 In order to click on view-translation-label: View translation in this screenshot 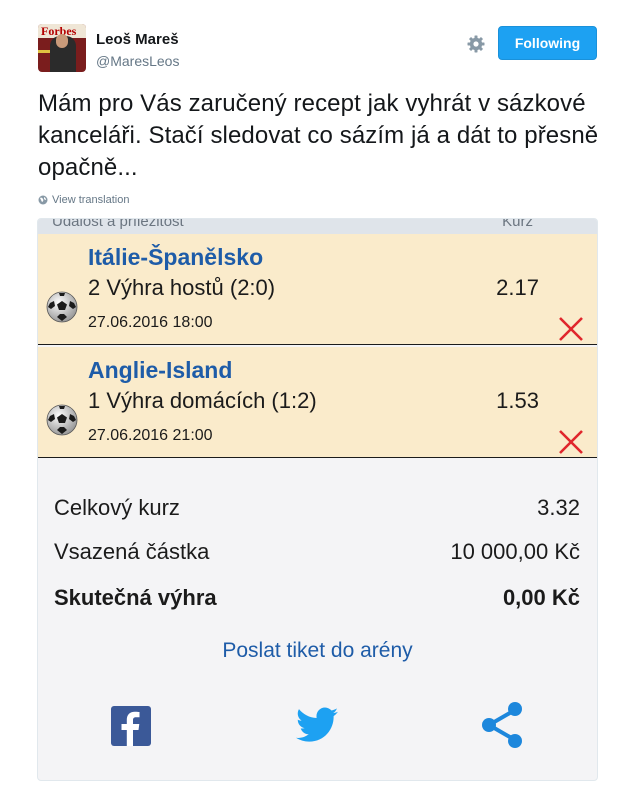, I will do `click(91, 200)`.